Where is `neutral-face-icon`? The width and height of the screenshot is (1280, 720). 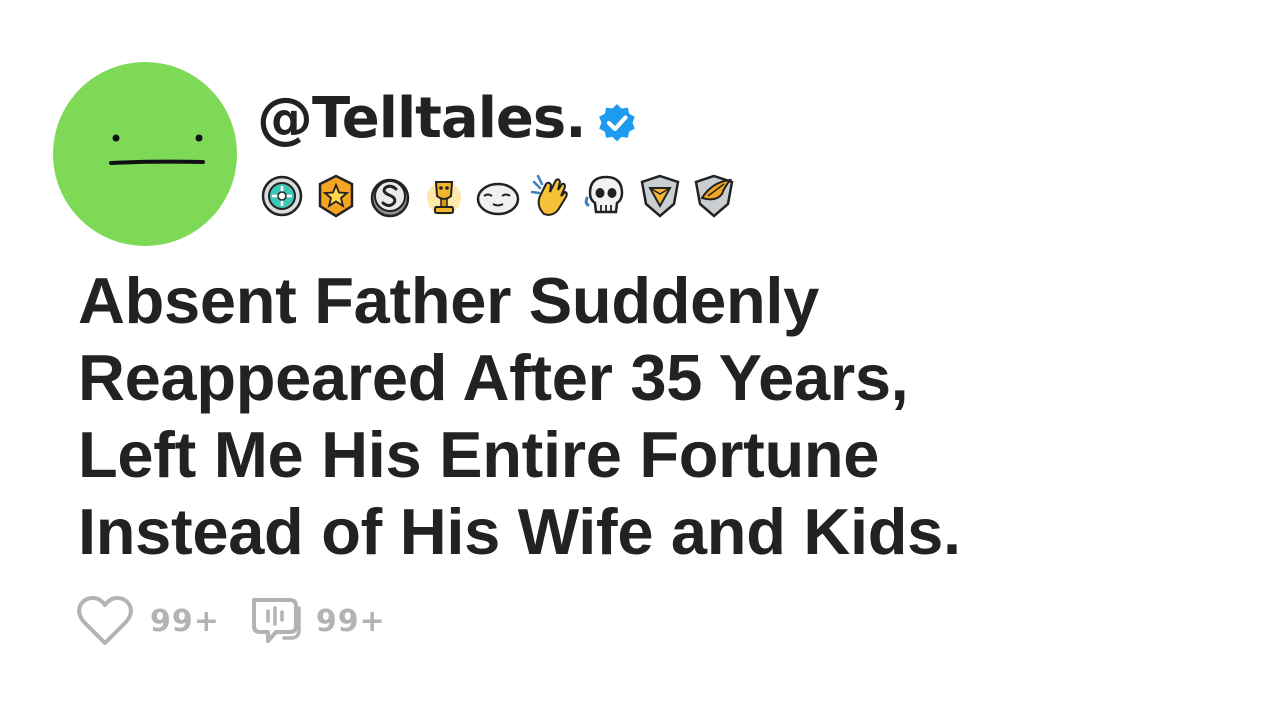 neutral-face-icon is located at coordinates (157, 149).